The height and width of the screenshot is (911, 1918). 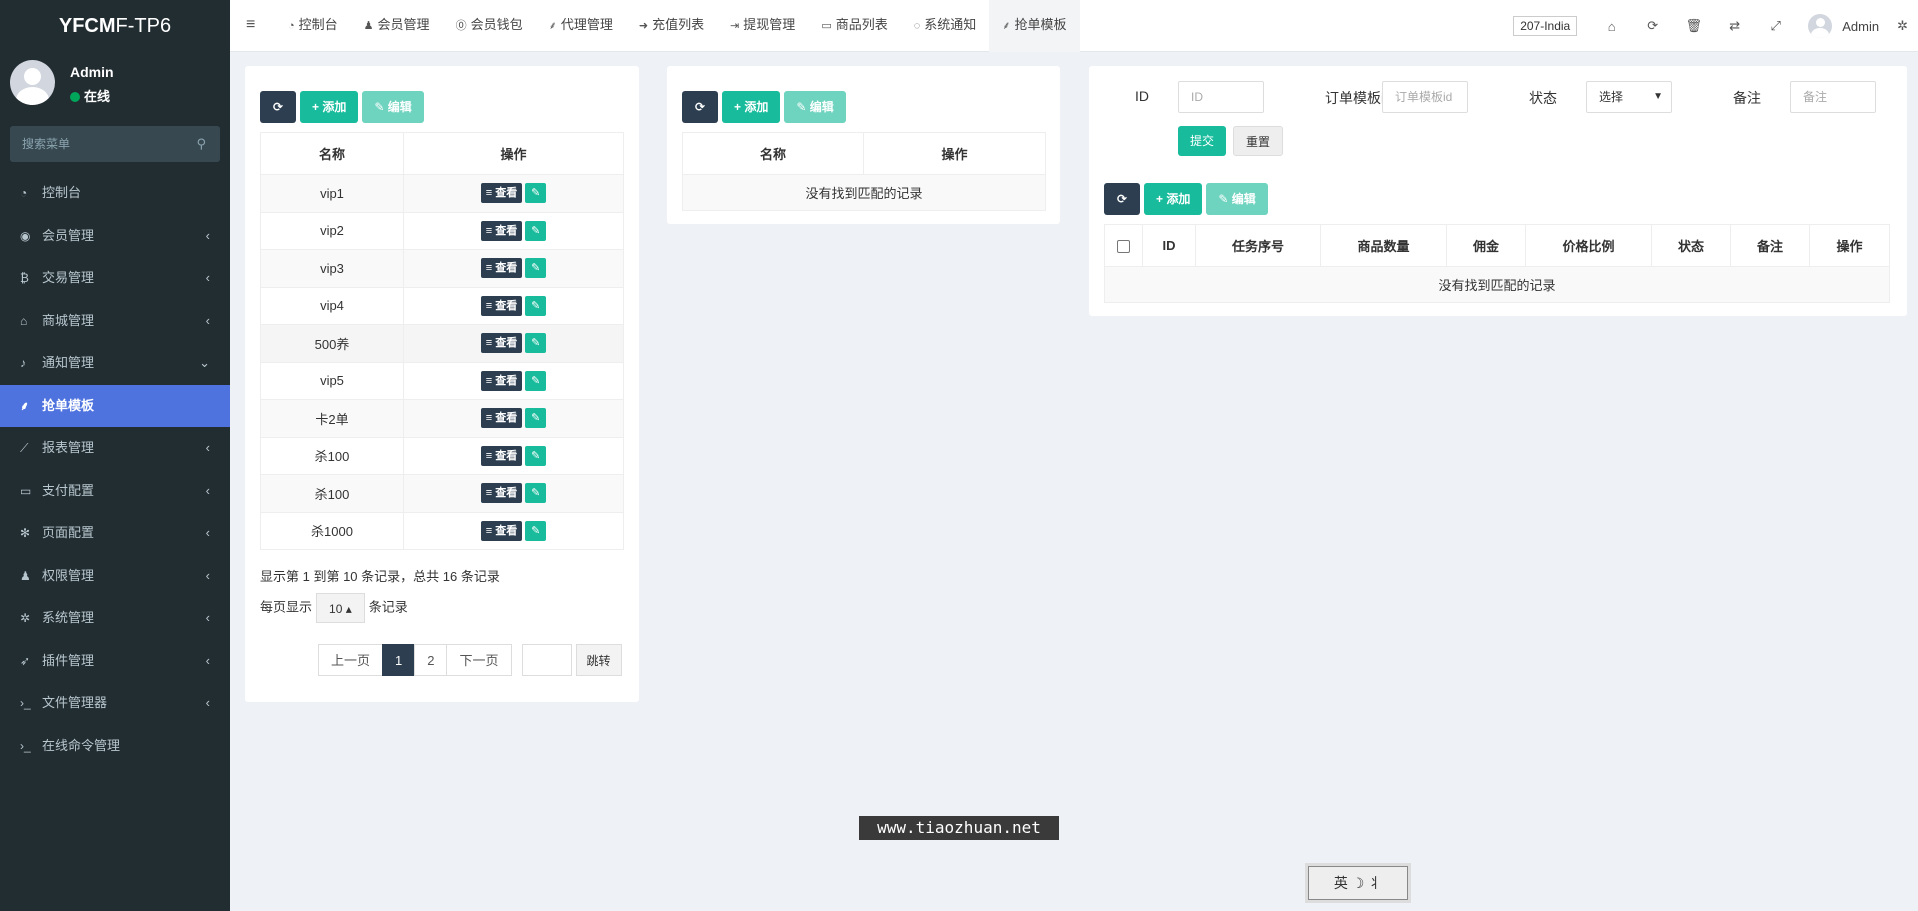 What do you see at coordinates (115, 661) in the screenshot?
I see `sidebar-item-11: ➶ 插件管理 ‹` at bounding box center [115, 661].